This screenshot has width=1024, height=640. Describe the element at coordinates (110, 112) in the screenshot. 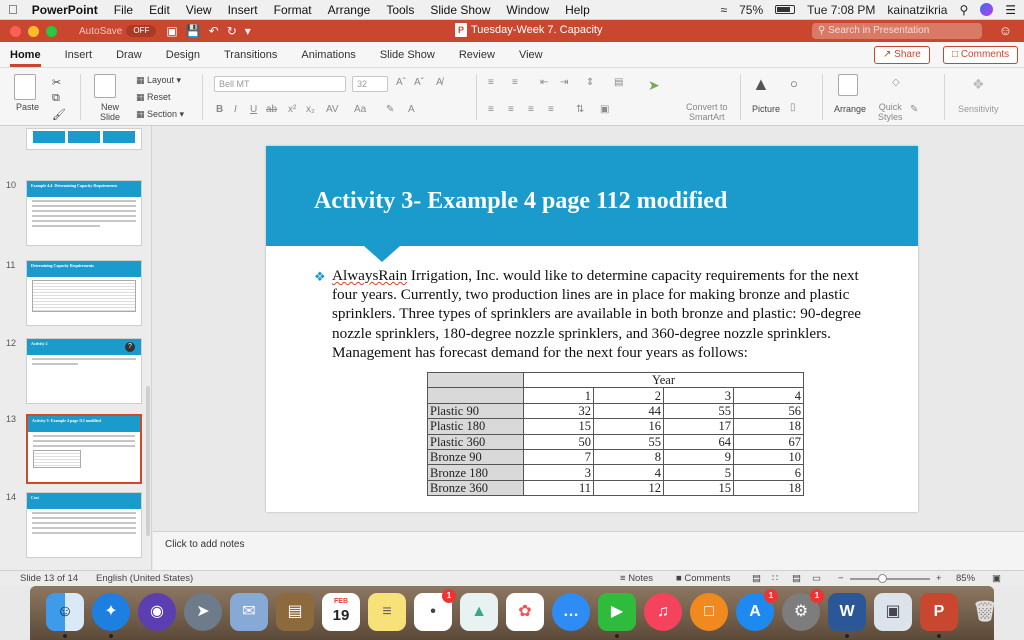

I see `new-slide-label: New Slide` at that location.